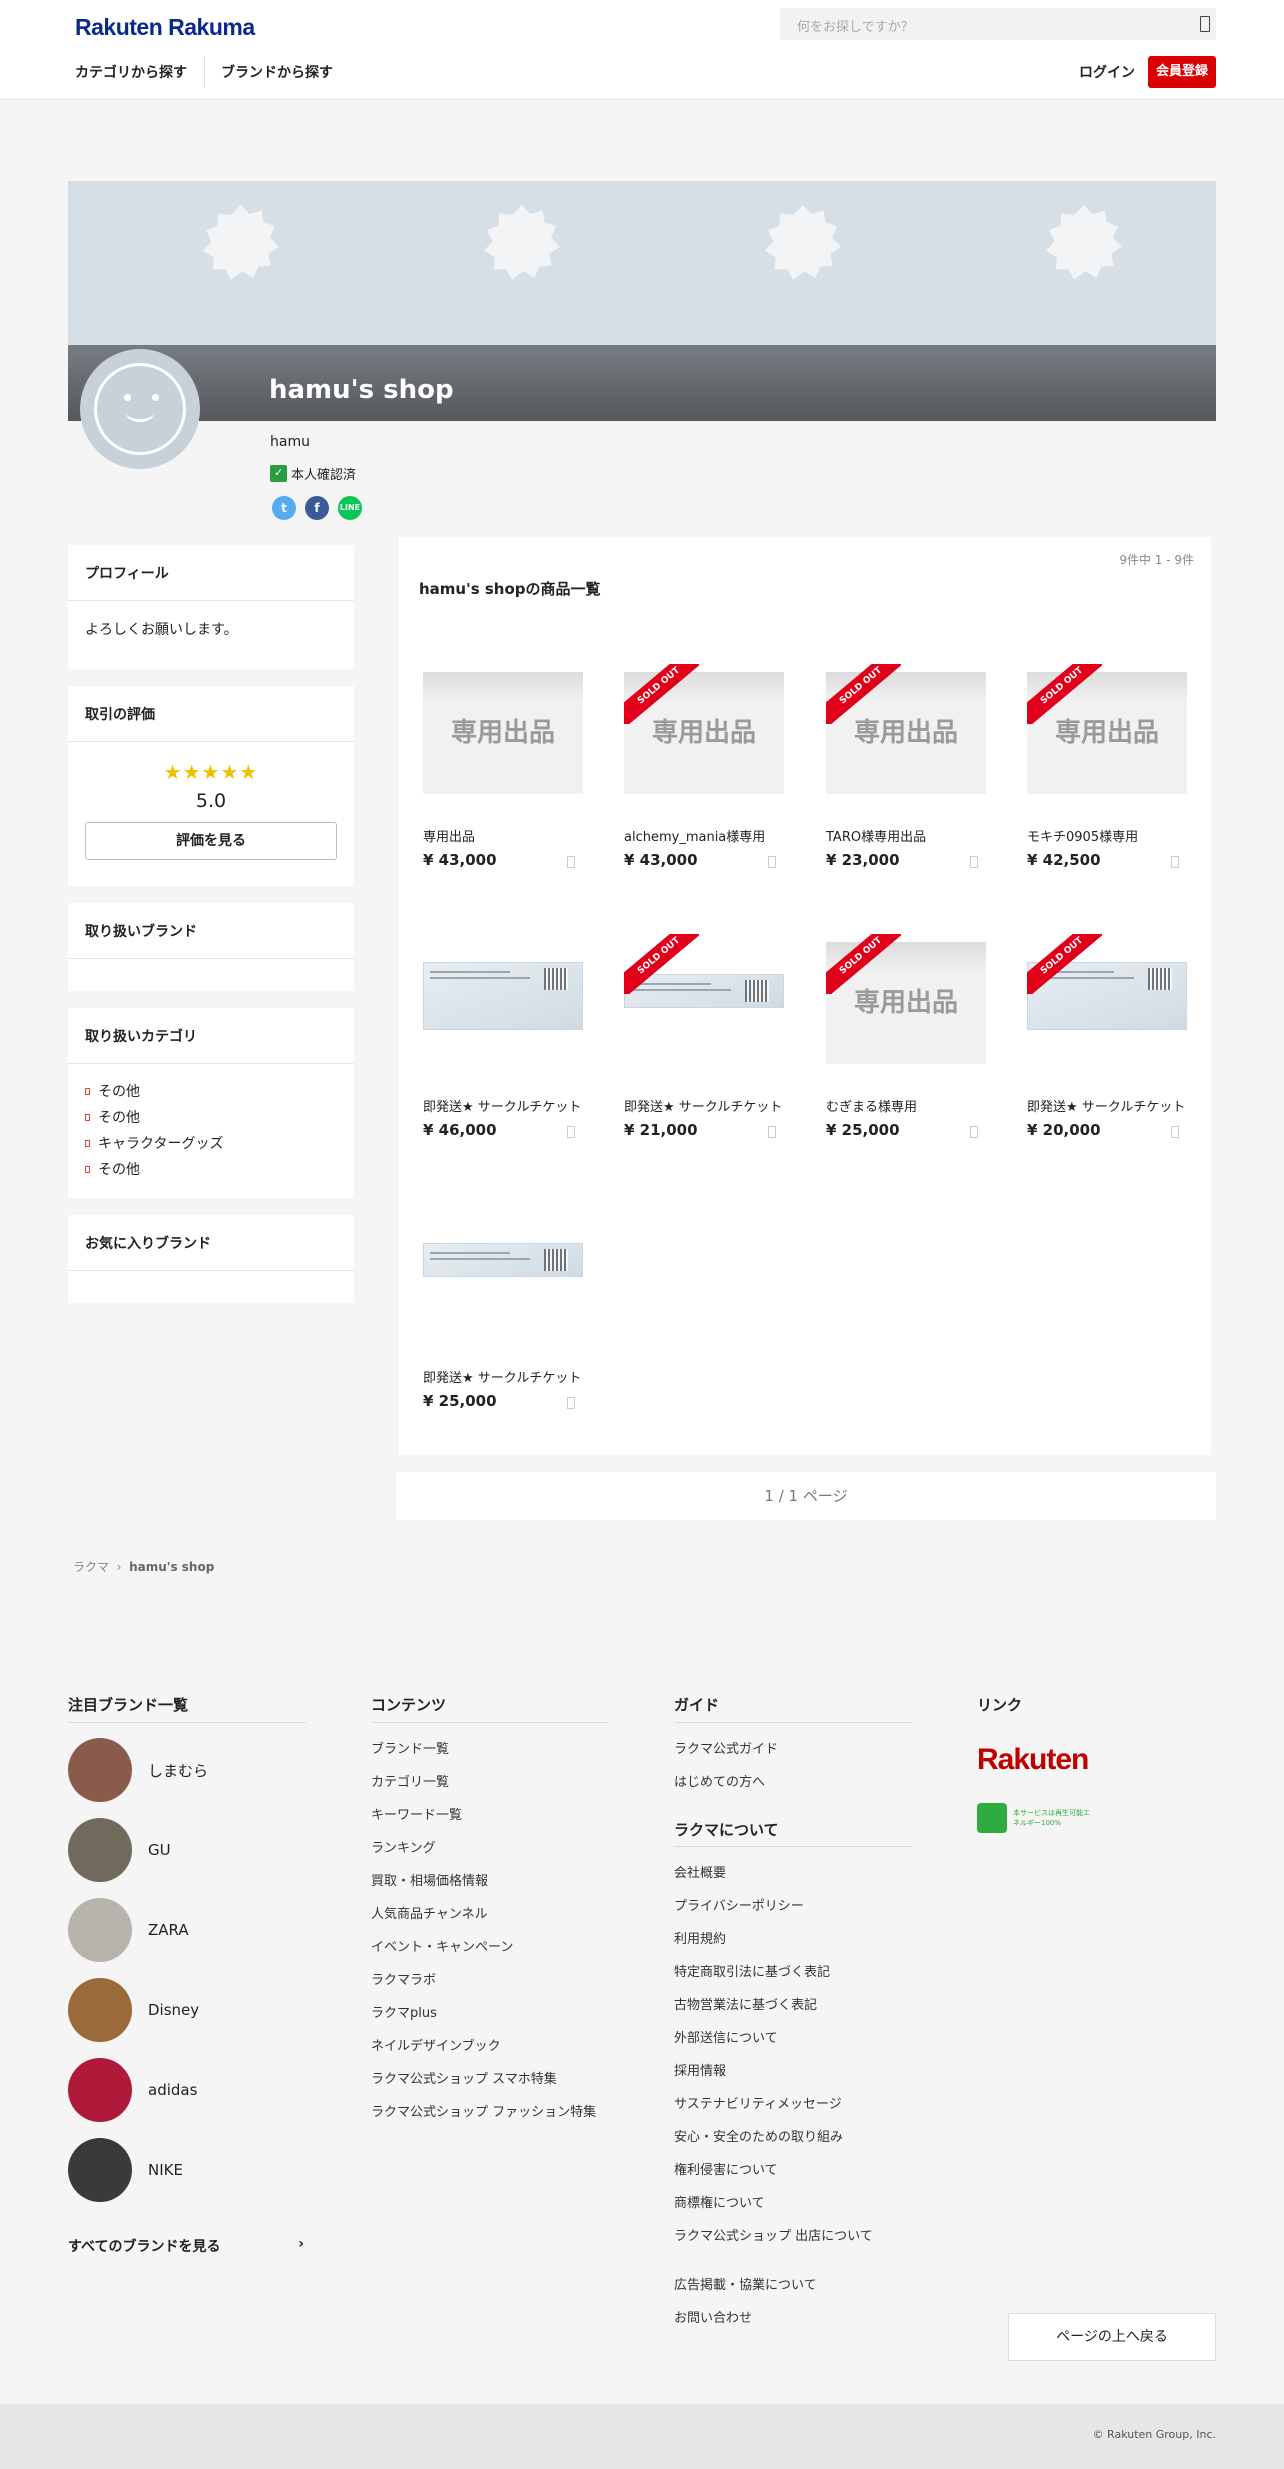 This screenshot has width=1284, height=2469. I want to click on footer-link: 権利侵害について, so click(789, 2168).